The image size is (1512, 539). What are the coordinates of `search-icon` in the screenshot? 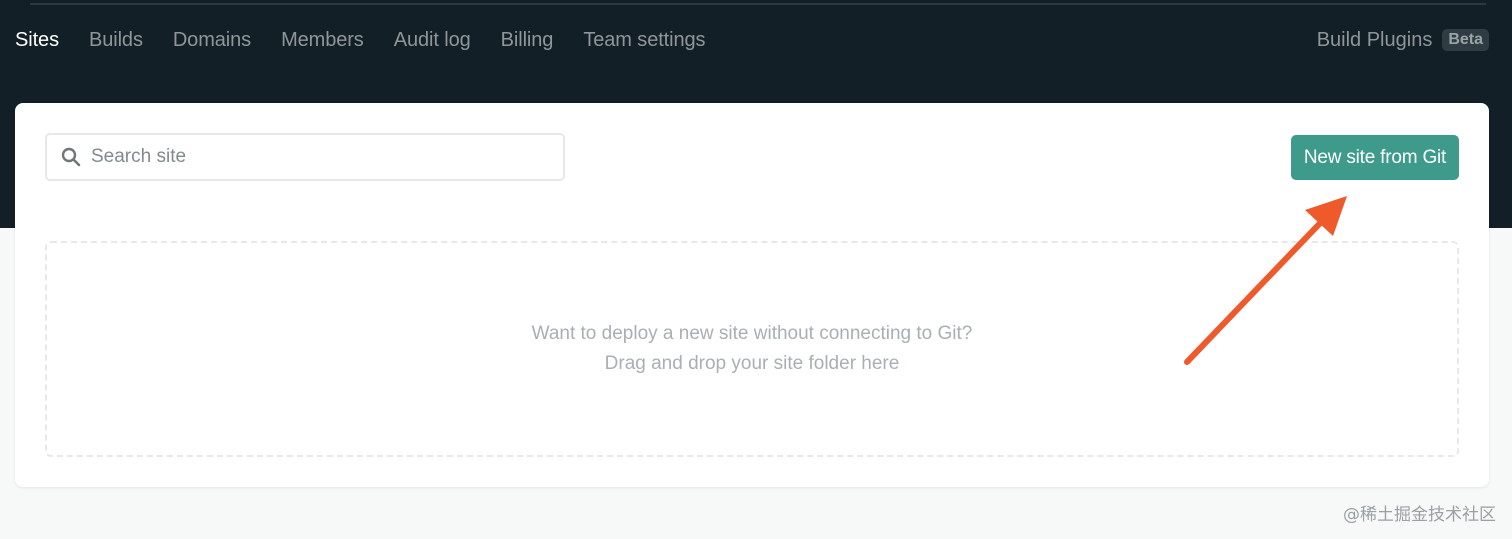 It's located at (71, 157).